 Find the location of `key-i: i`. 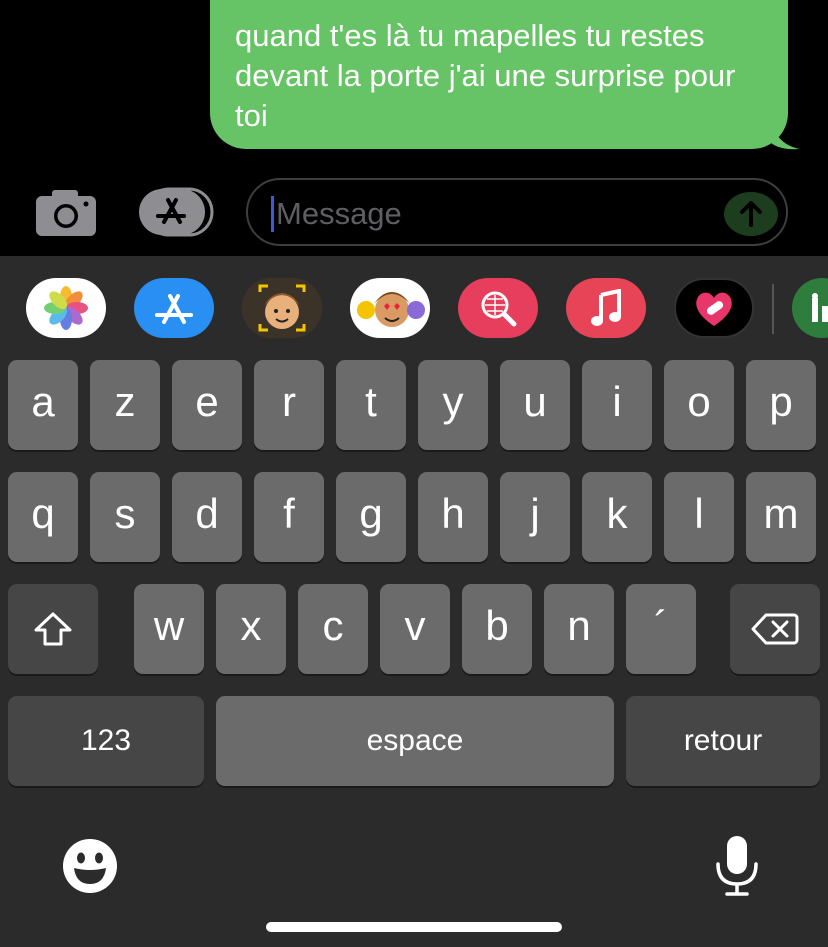

key-i: i is located at coordinates (617, 405).